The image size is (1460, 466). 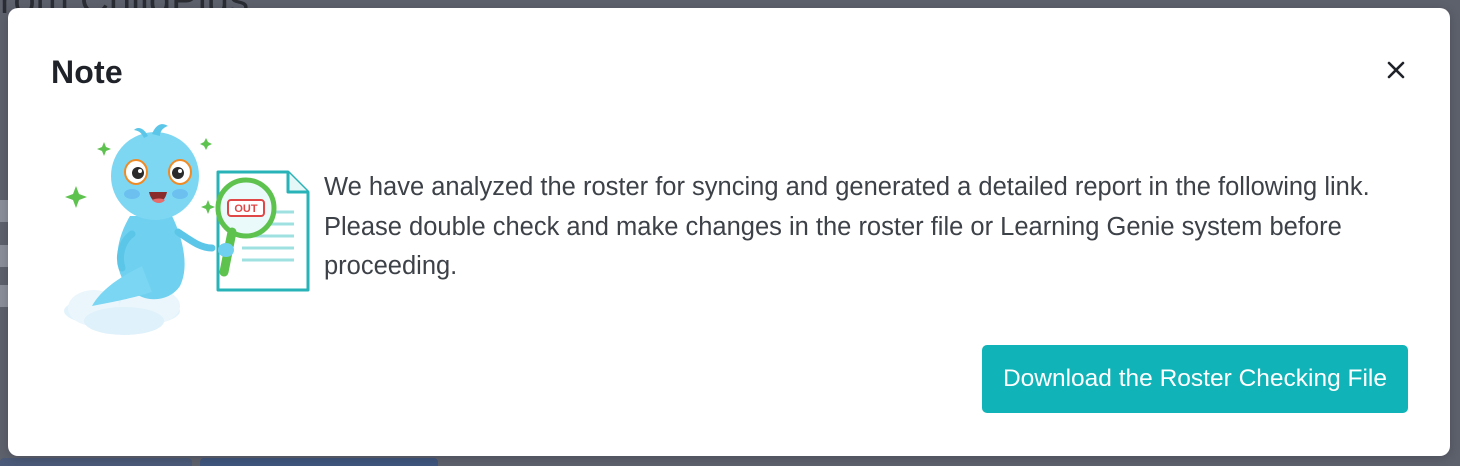 I want to click on download-roster-checking-file-button: Download the Roster Checking File, so click(x=1194, y=379).